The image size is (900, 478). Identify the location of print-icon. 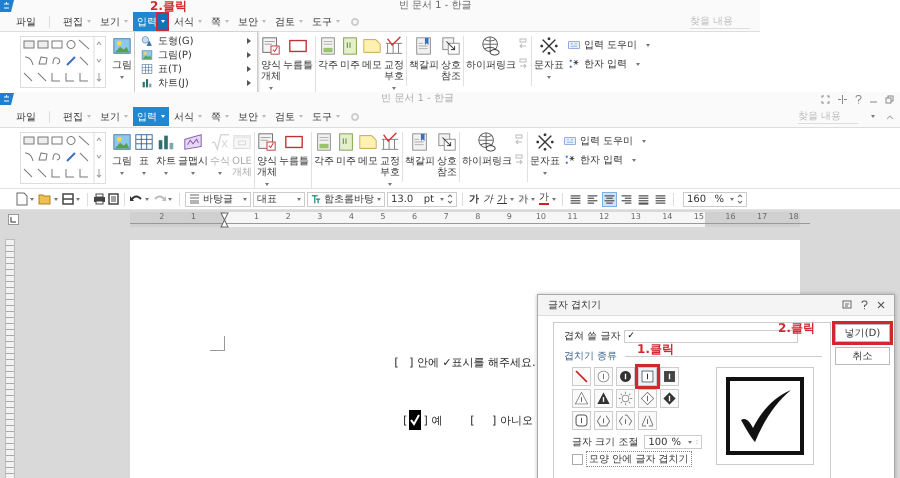
(99, 199).